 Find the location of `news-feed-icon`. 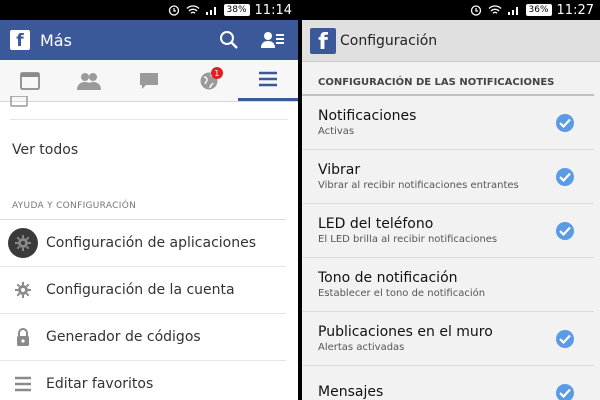

news-feed-icon is located at coordinates (29, 80).